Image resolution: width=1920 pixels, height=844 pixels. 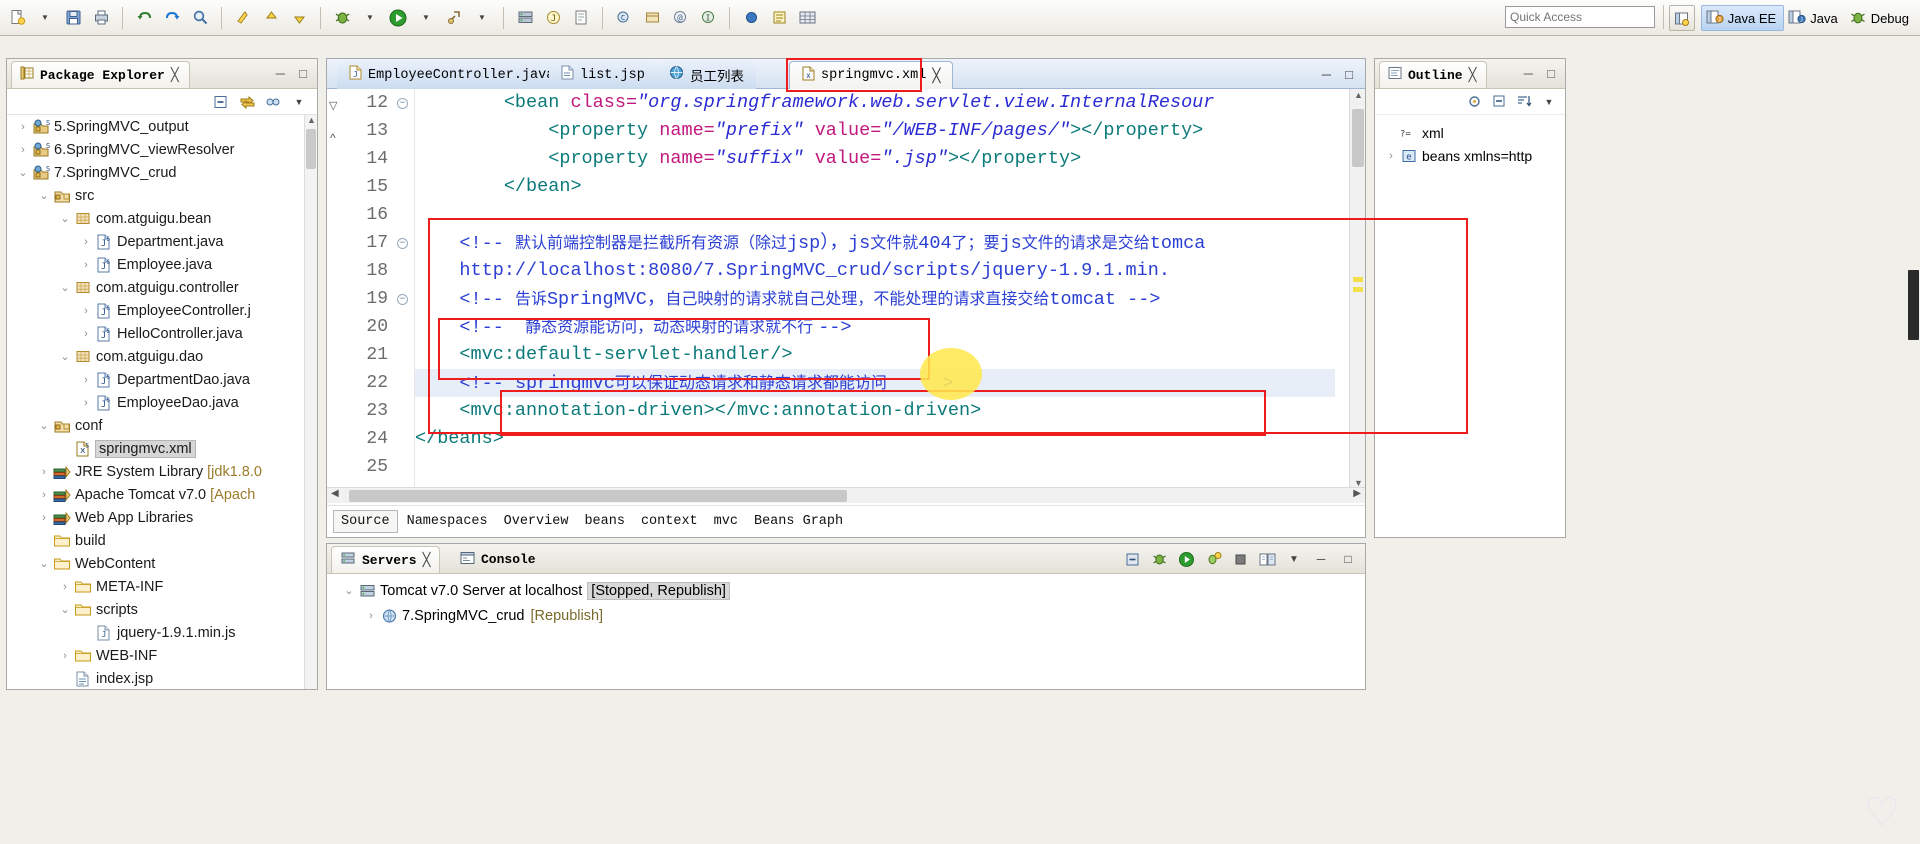 What do you see at coordinates (779, 18) in the screenshot?
I see `toggle-mark-occurrences-button` at bounding box center [779, 18].